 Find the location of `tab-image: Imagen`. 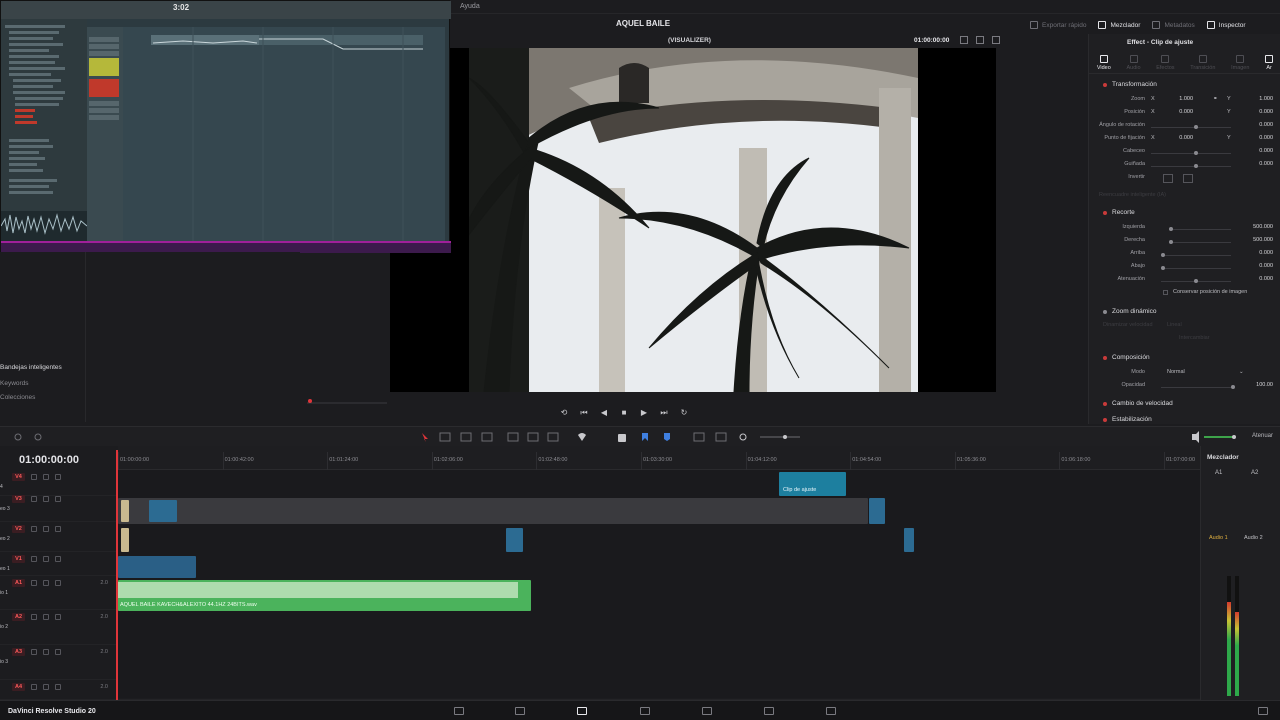

tab-image: Imagen is located at coordinates (1240, 62).